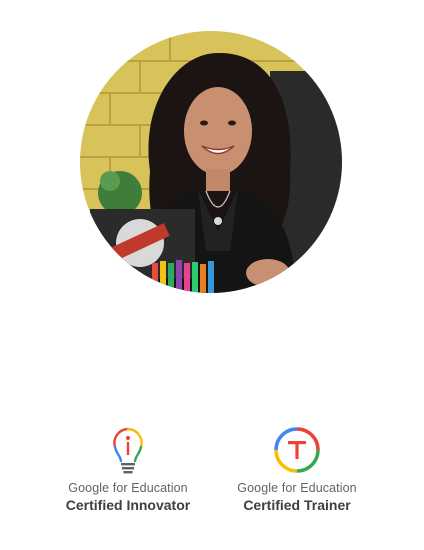  I want to click on badge-trainer-line2: Certified Trainer, so click(297, 505).